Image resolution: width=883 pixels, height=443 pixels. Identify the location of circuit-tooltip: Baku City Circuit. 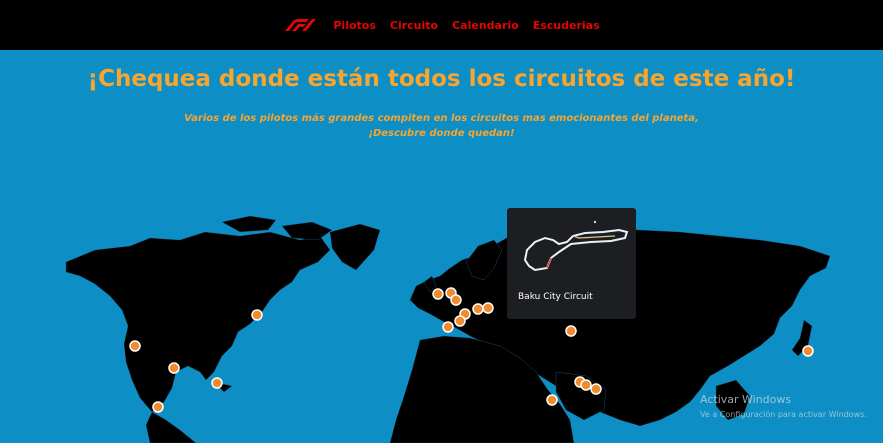
(571, 263).